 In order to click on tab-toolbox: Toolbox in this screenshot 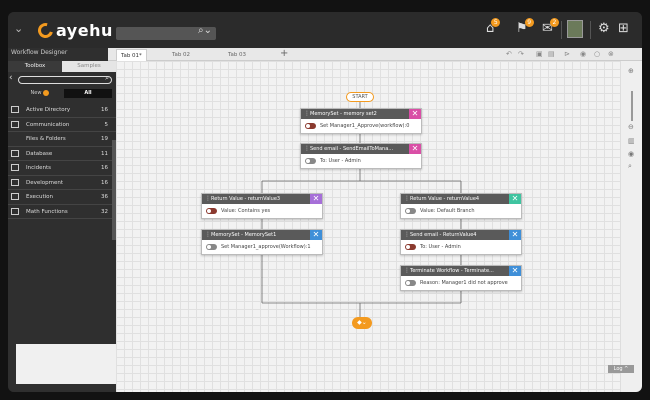, I will do `click(35, 66)`.